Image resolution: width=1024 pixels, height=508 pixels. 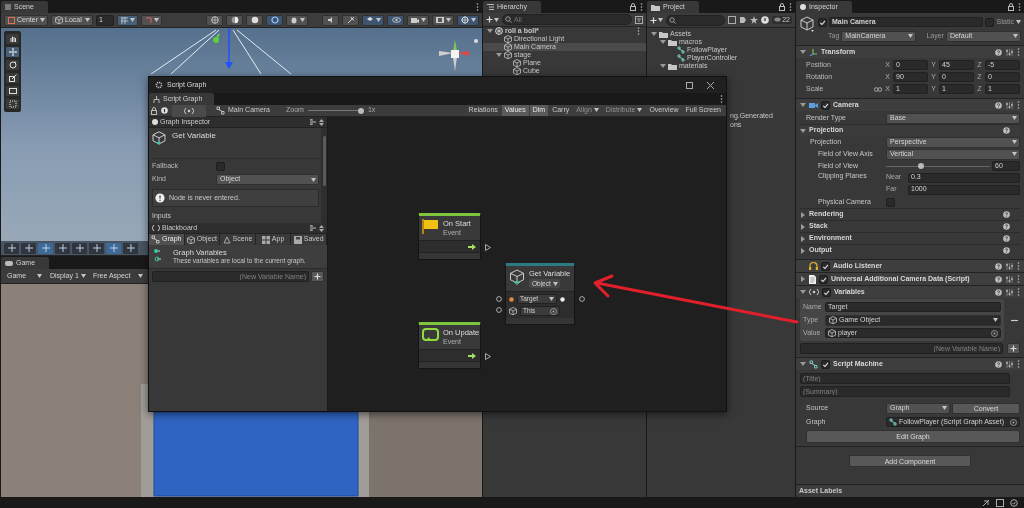 I want to click on increment-snap-button, so click(x=151, y=20).